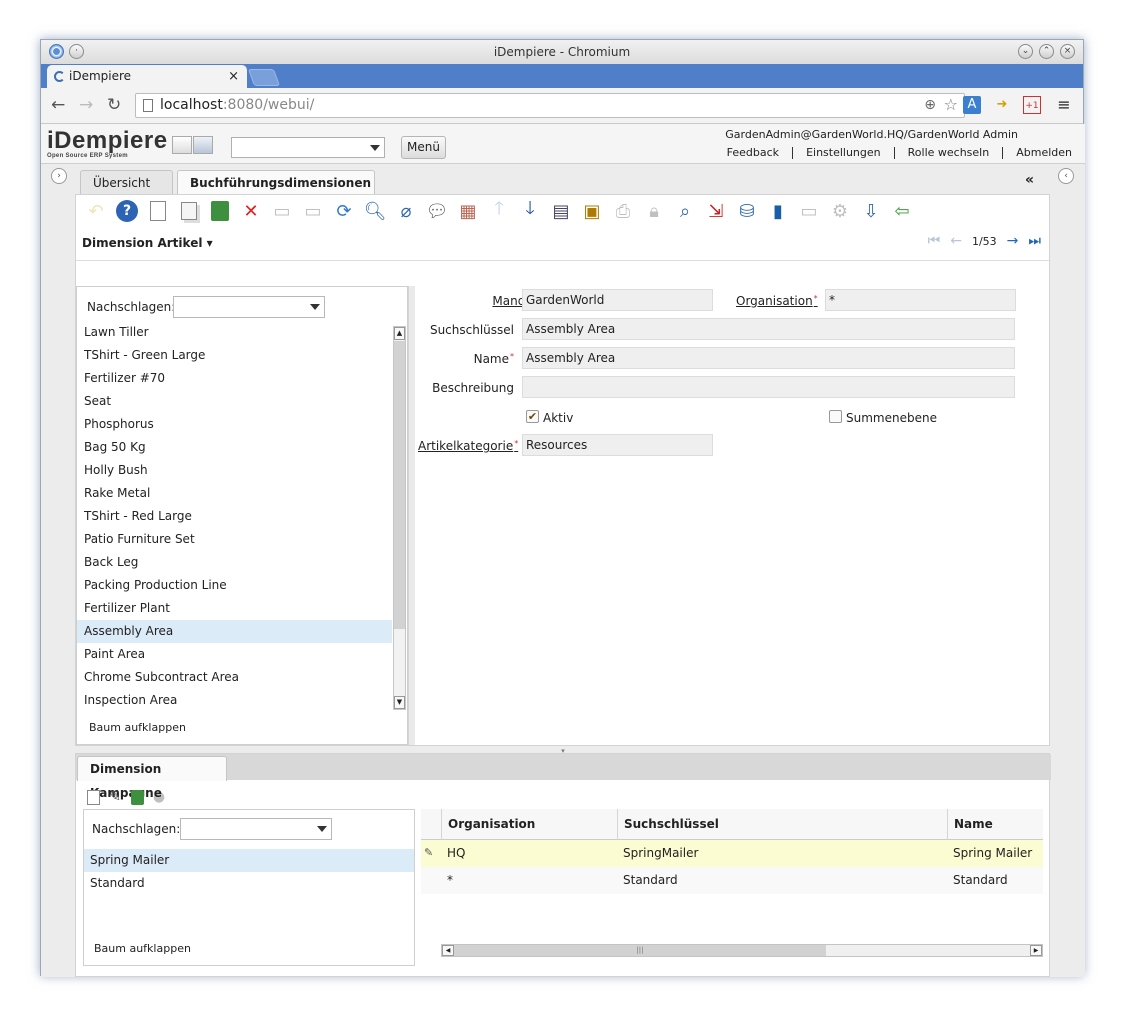 This screenshot has width=1124, height=1017. I want to click on back-arrow-icon: ←, so click(58, 105).